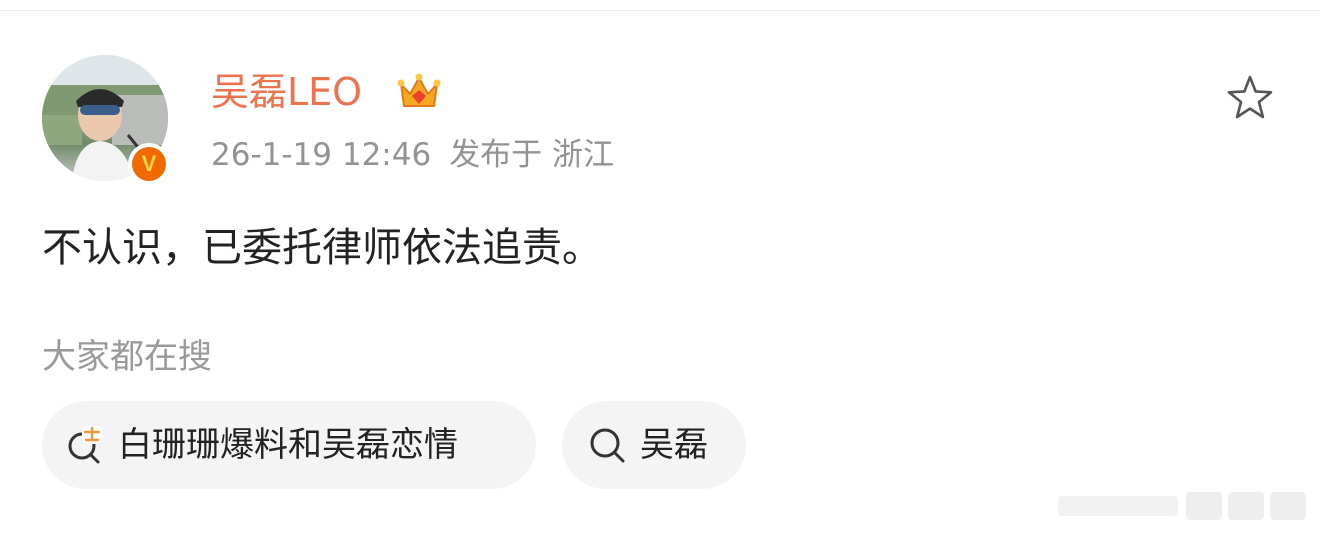 Image resolution: width=1320 pixels, height=535 pixels. I want to click on verified-badge: V, so click(149, 164).